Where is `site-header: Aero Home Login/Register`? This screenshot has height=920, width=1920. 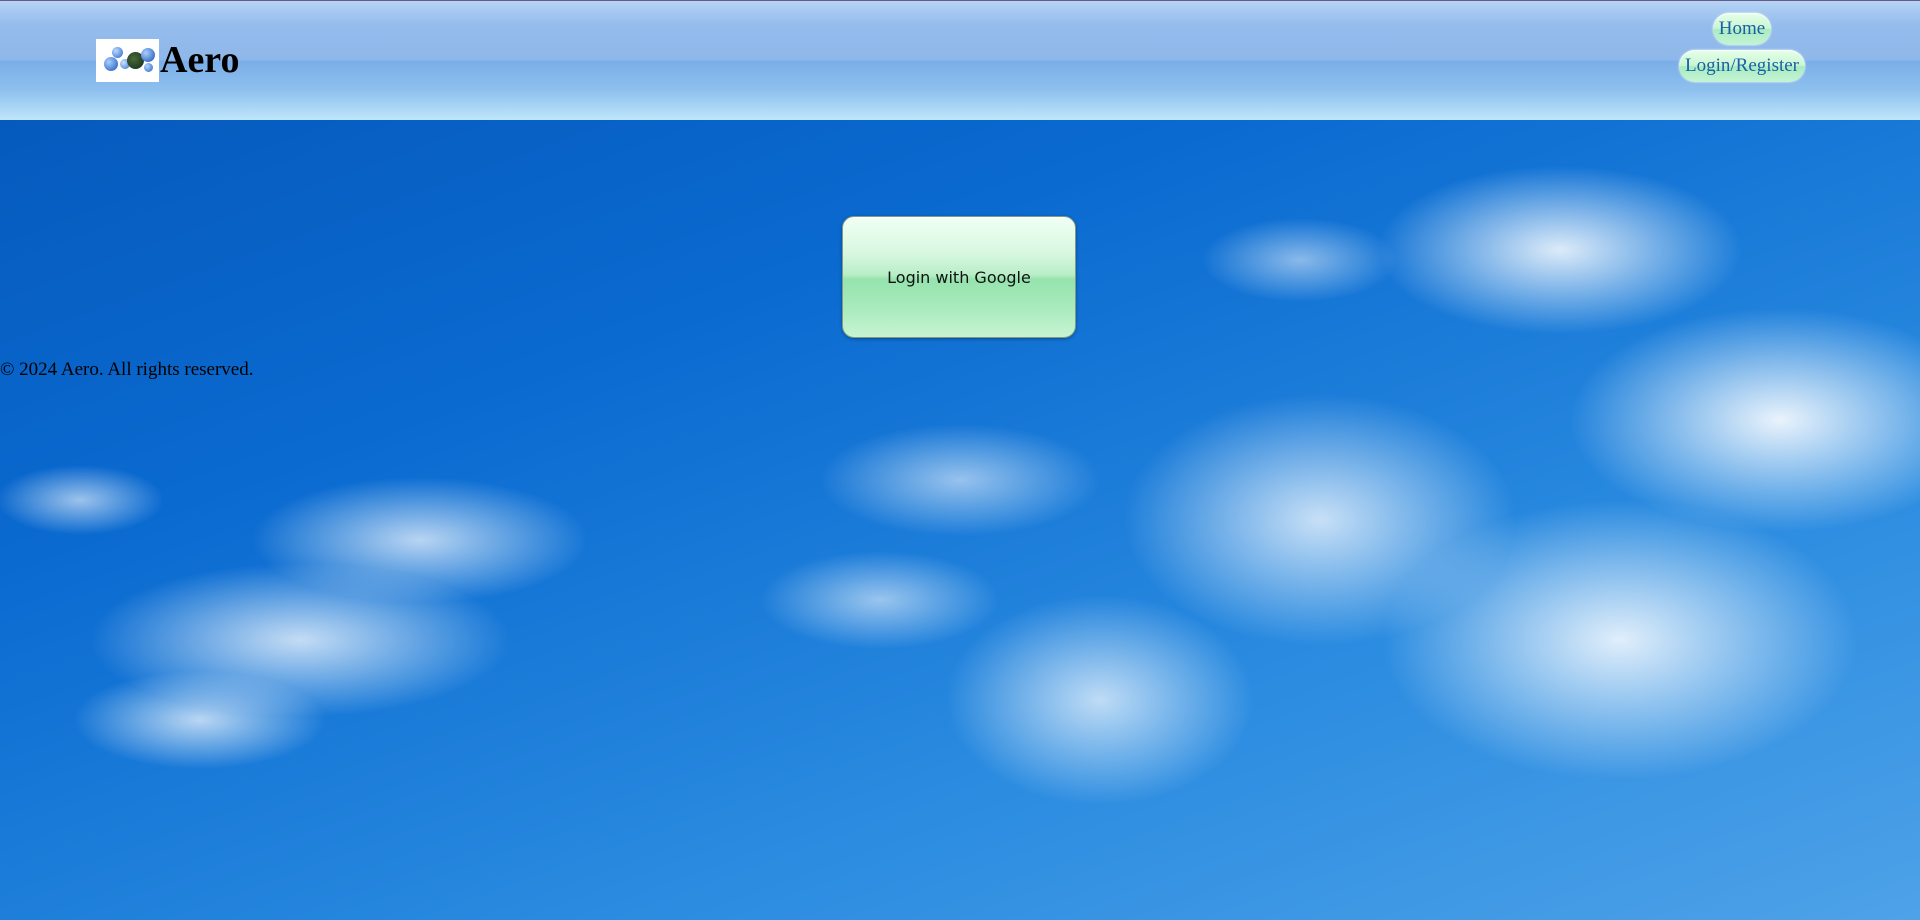 site-header: Aero Home Login/Register is located at coordinates (960, 60).